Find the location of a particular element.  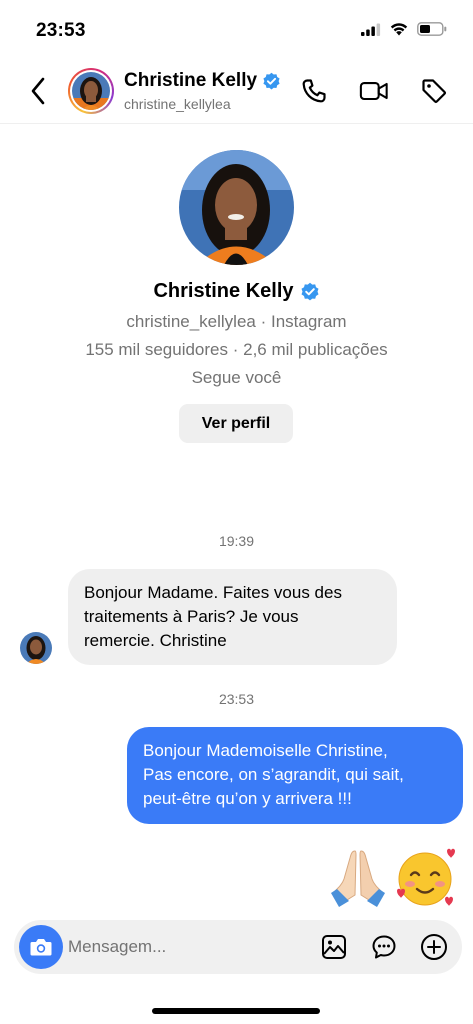

gallery-button is located at coordinates (334, 947).